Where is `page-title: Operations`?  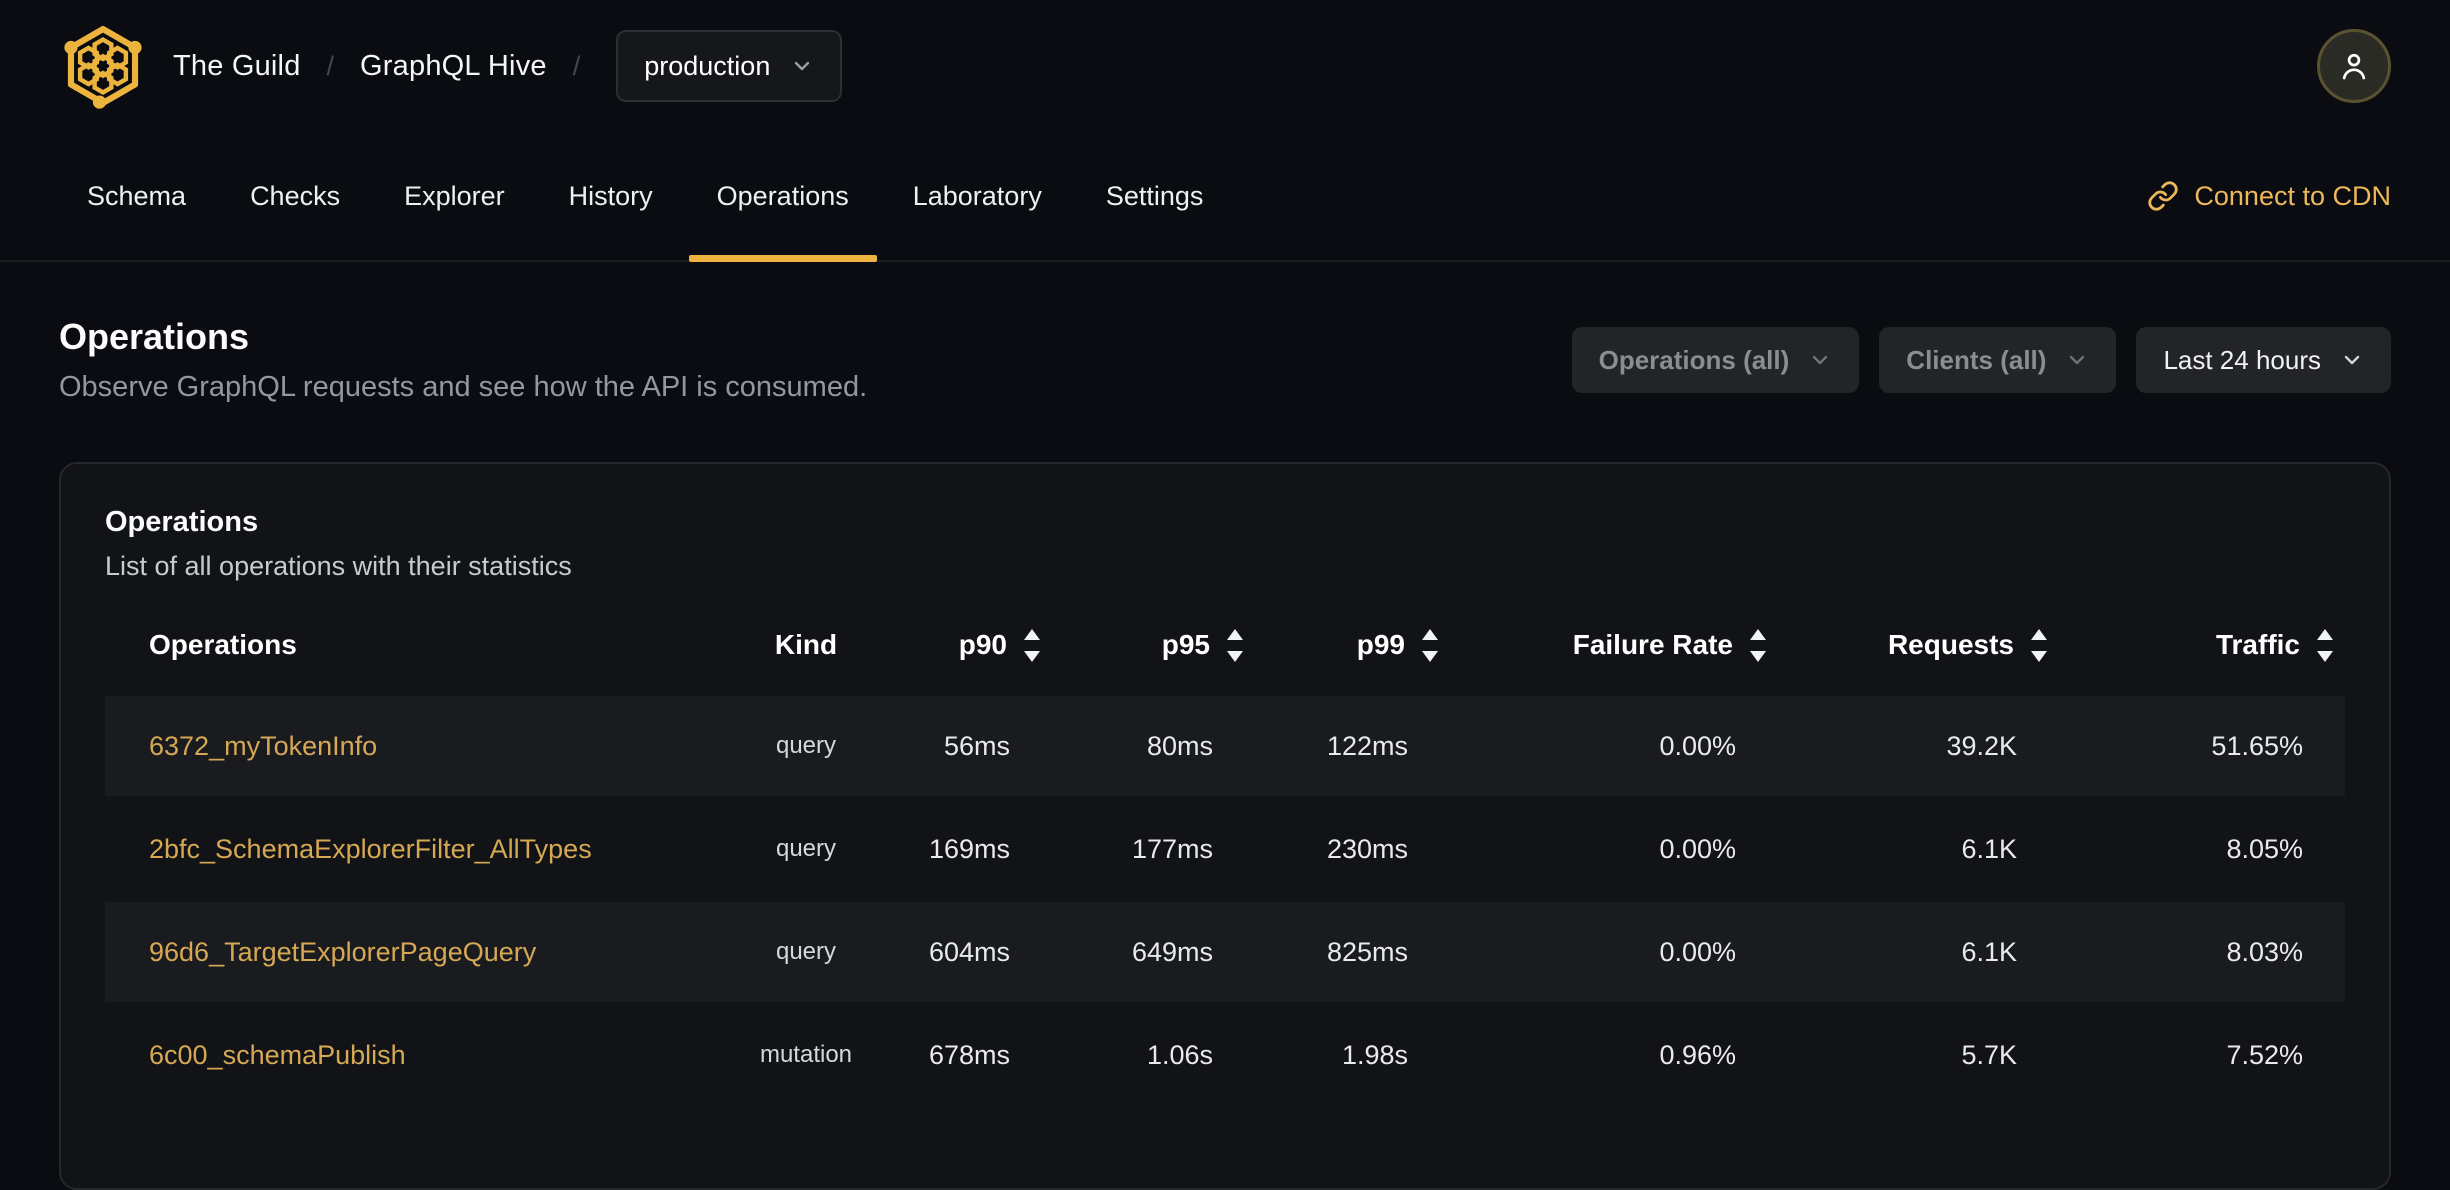 page-title: Operations is located at coordinates (154, 336).